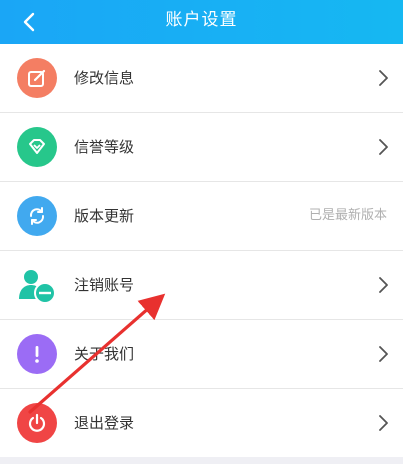 The width and height of the screenshot is (403, 464). Describe the element at coordinates (104, 354) in the screenshot. I see `item-label: 关于我们` at that location.